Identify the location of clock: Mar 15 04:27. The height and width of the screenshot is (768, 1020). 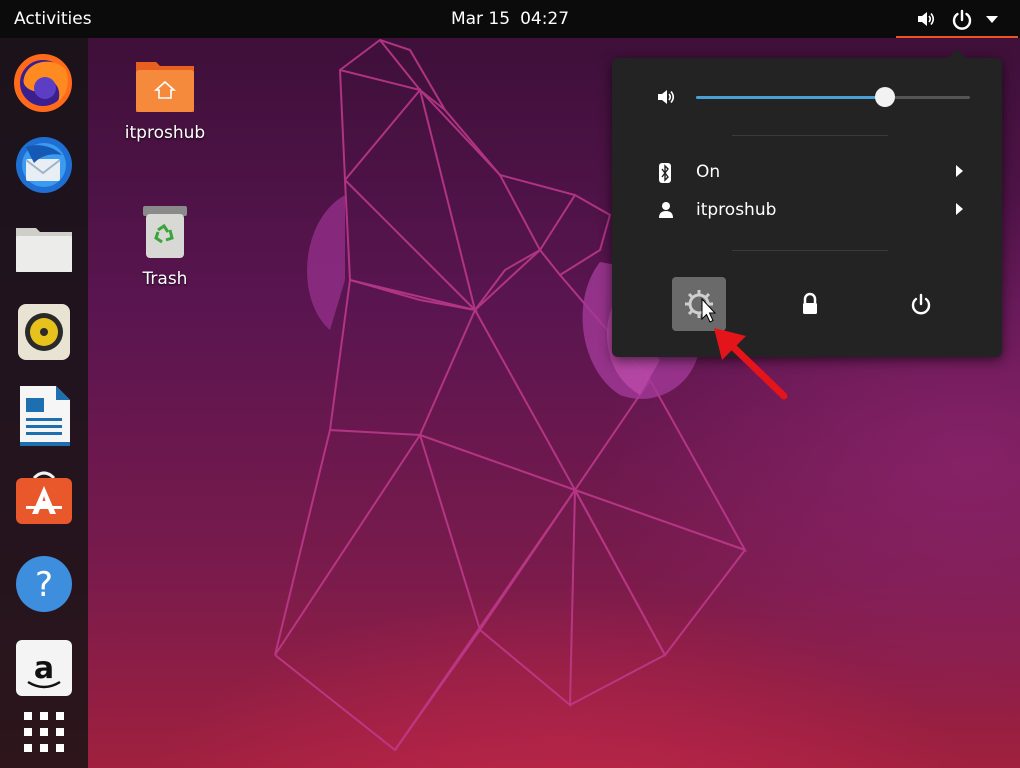
(510, 19).